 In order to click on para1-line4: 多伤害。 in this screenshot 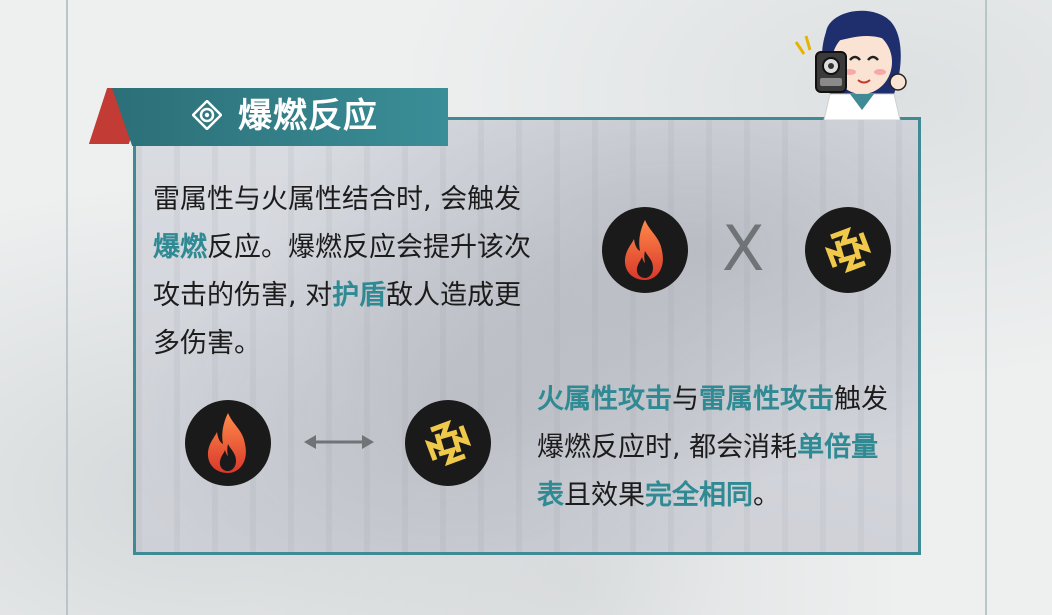, I will do `click(207, 343)`.